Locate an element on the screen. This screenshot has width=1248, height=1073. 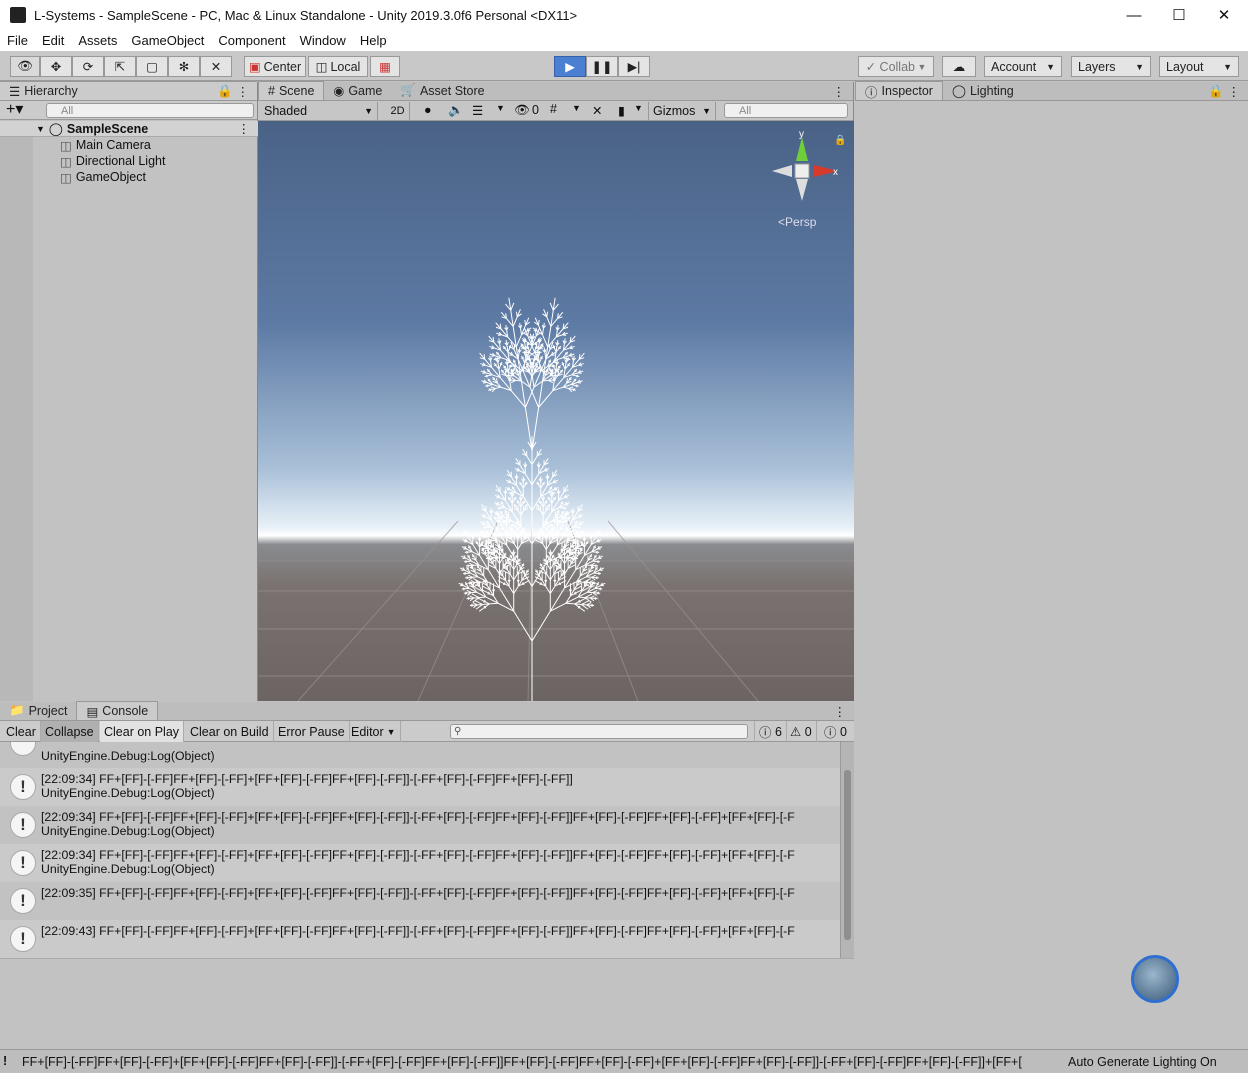
clear-on-build-toggle: Clear on Build is located at coordinates (230, 731).